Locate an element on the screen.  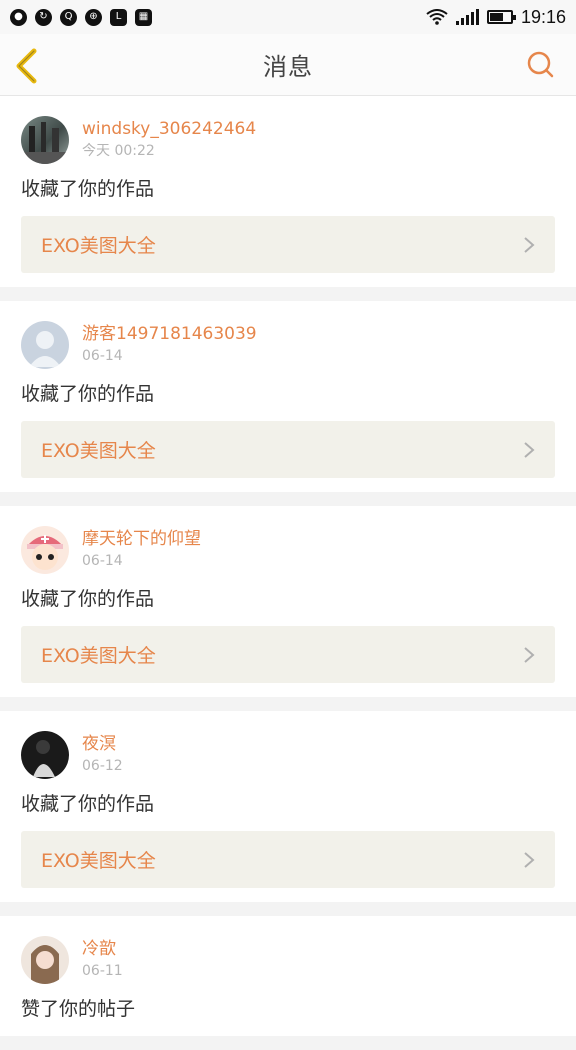
username: 游客1497181463039 is located at coordinates (169, 334).